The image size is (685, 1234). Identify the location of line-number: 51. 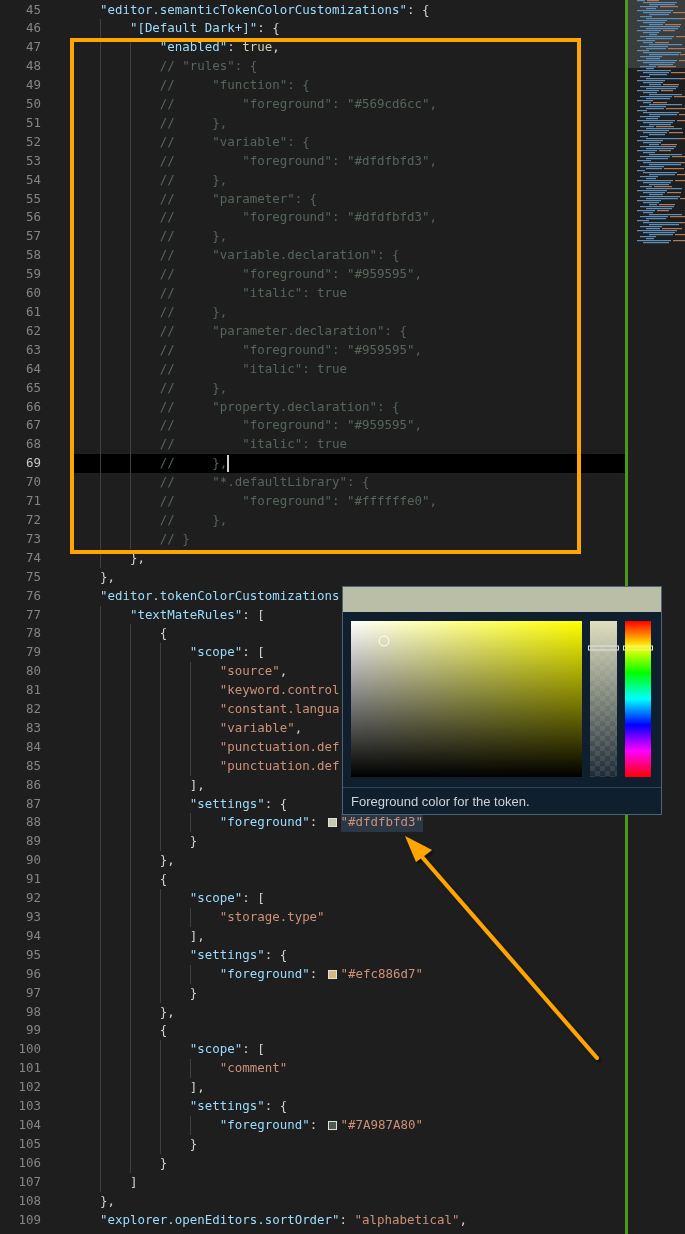
(33, 122).